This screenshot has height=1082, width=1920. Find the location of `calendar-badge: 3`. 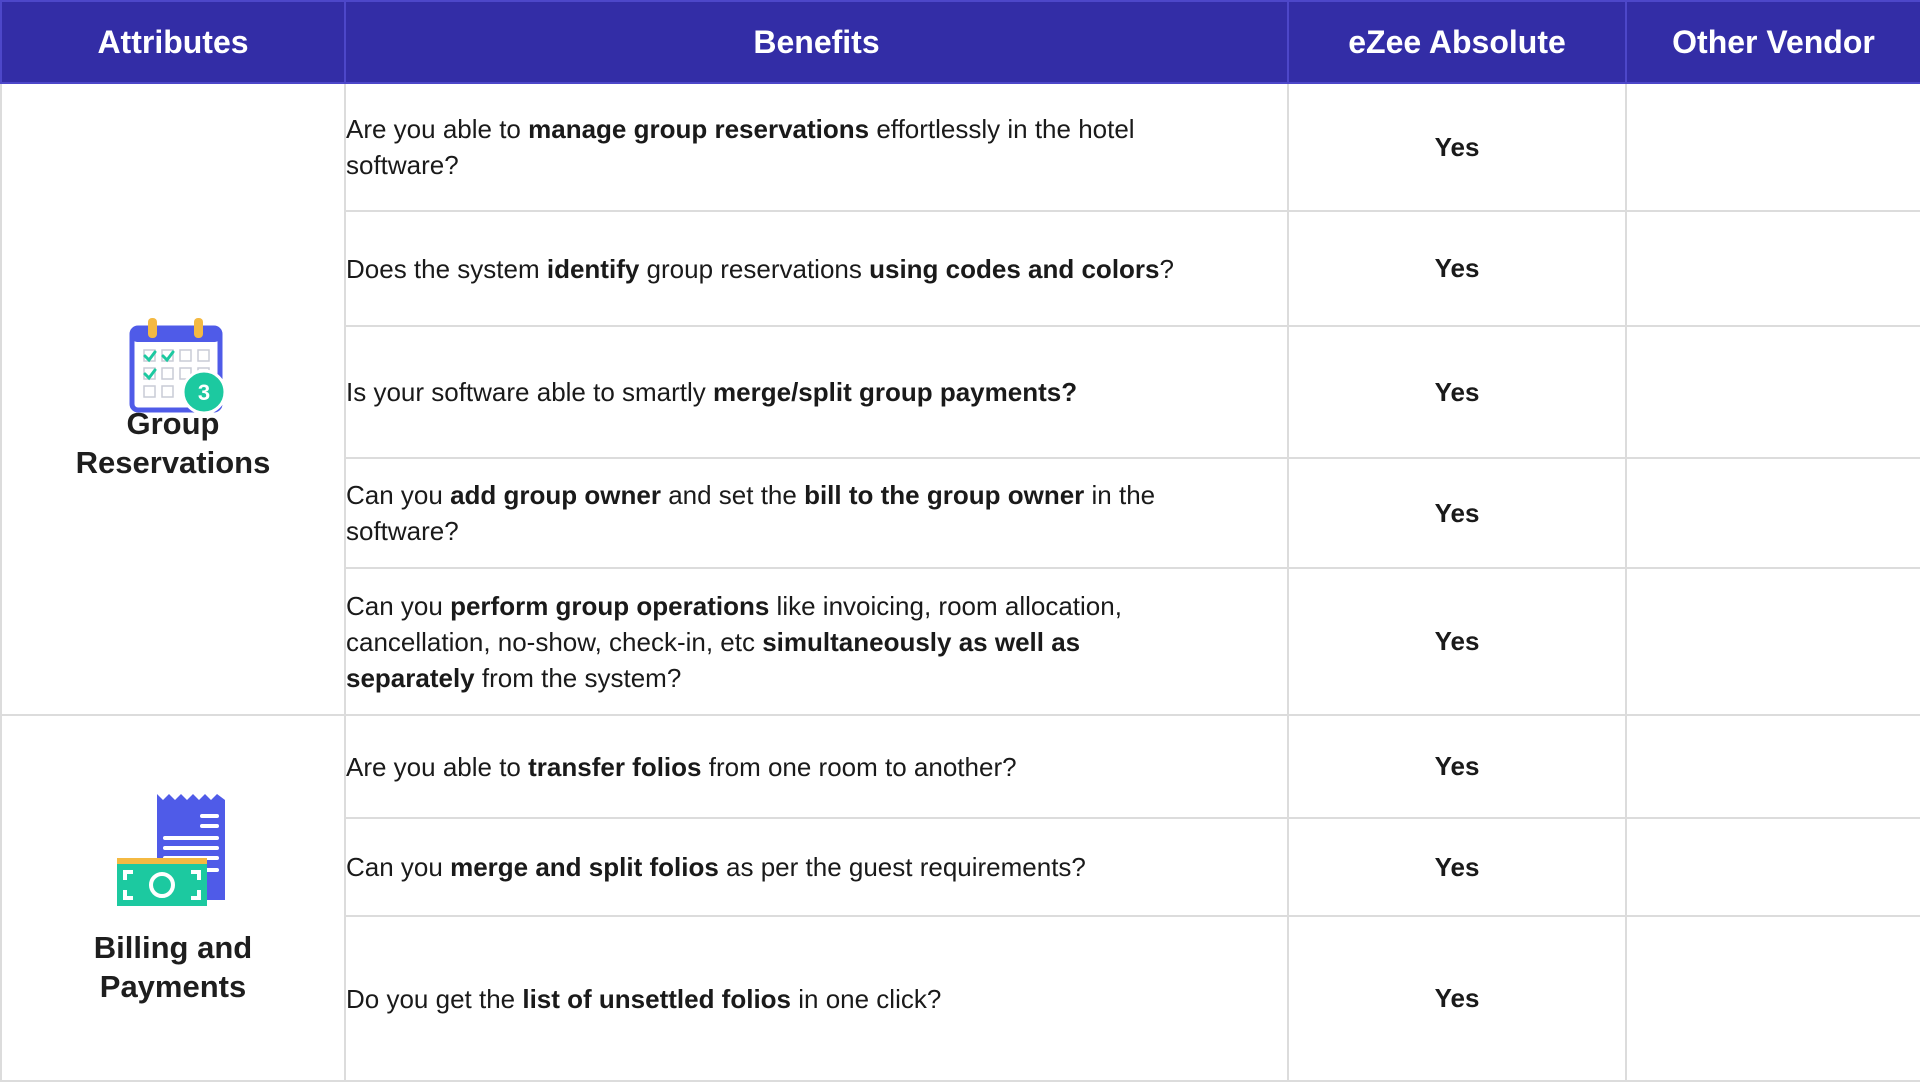

calendar-badge: 3 is located at coordinates (204, 392).